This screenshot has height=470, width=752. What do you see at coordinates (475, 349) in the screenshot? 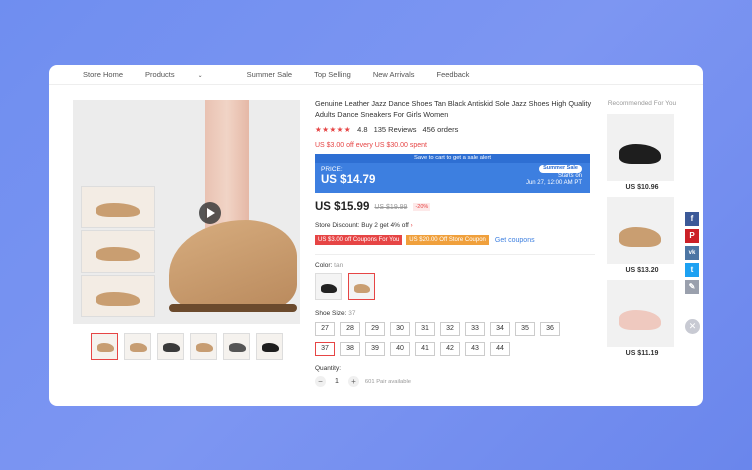
I see `size-option: 43` at bounding box center [475, 349].